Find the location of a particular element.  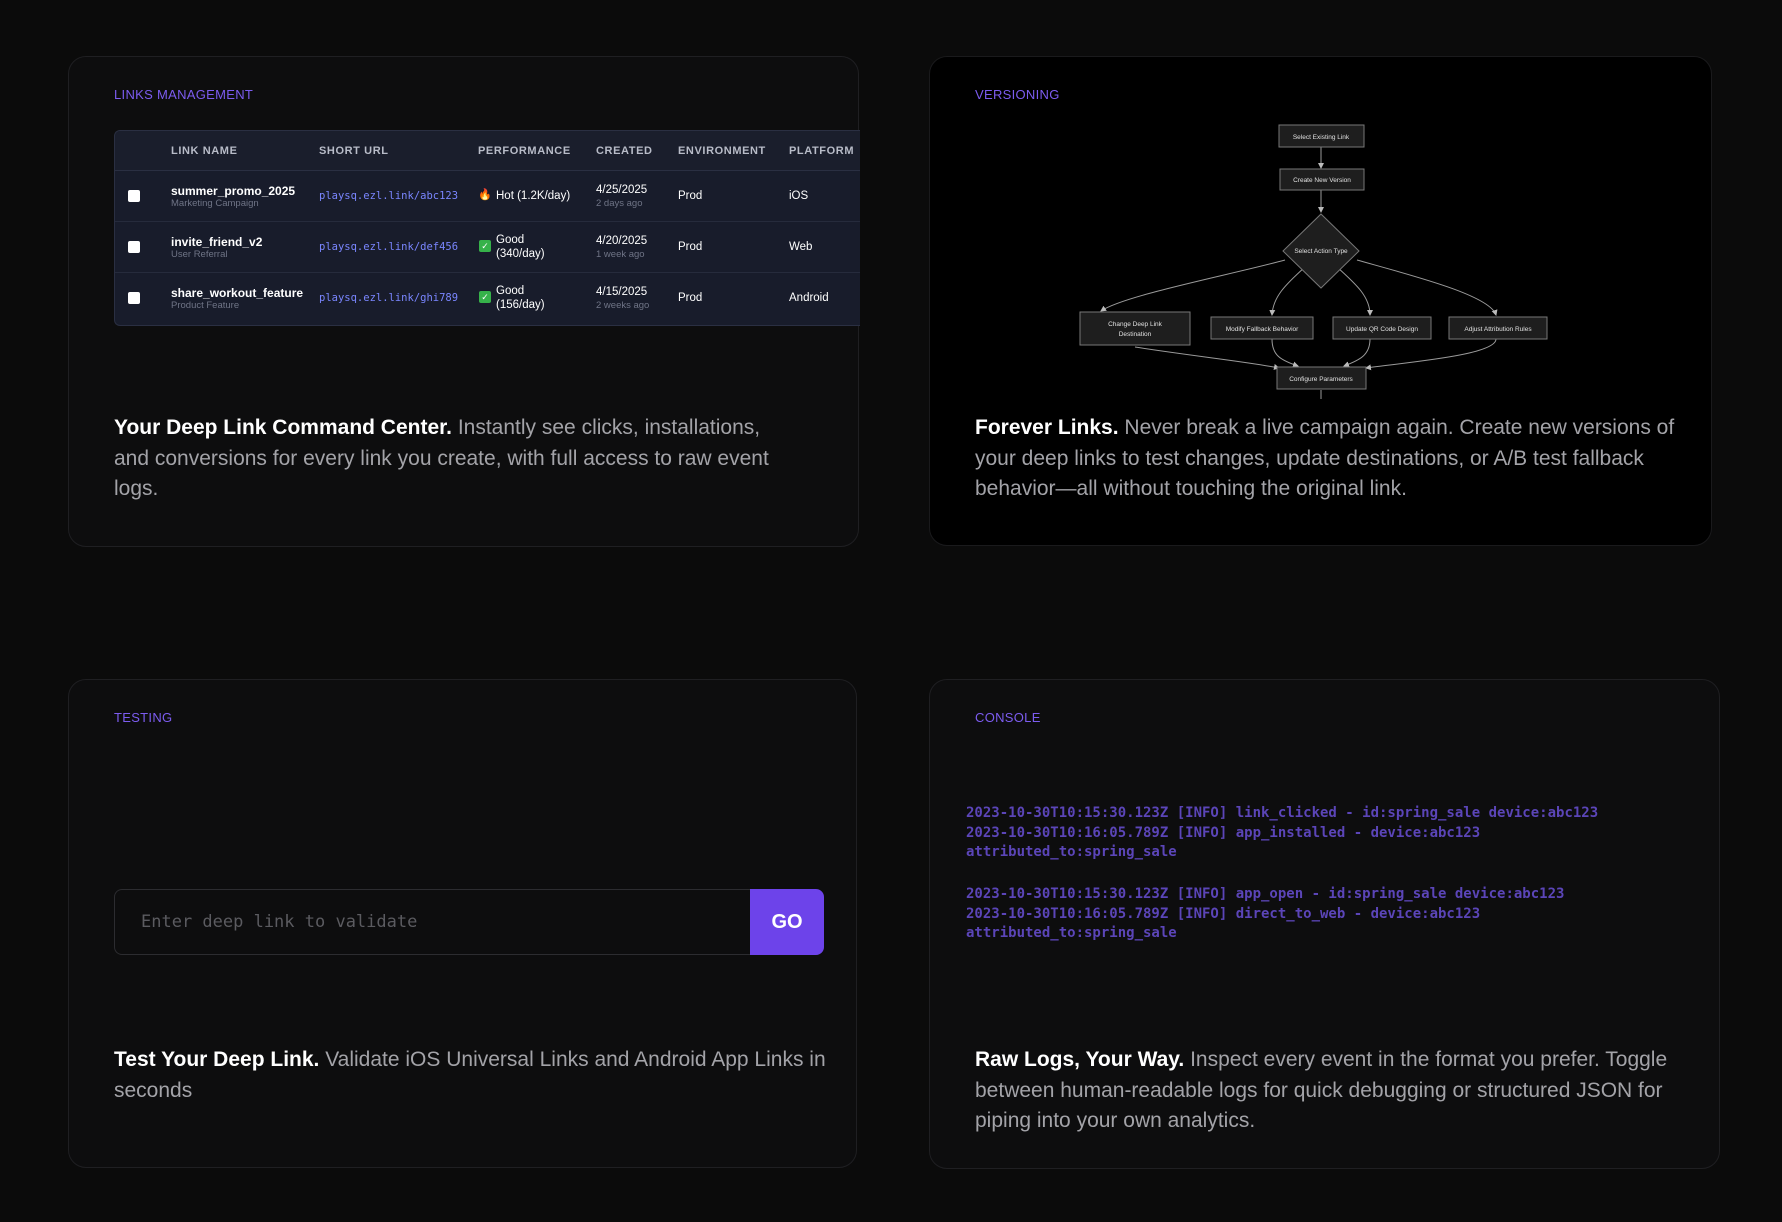

created-relative: 1 week ago is located at coordinates (620, 254).